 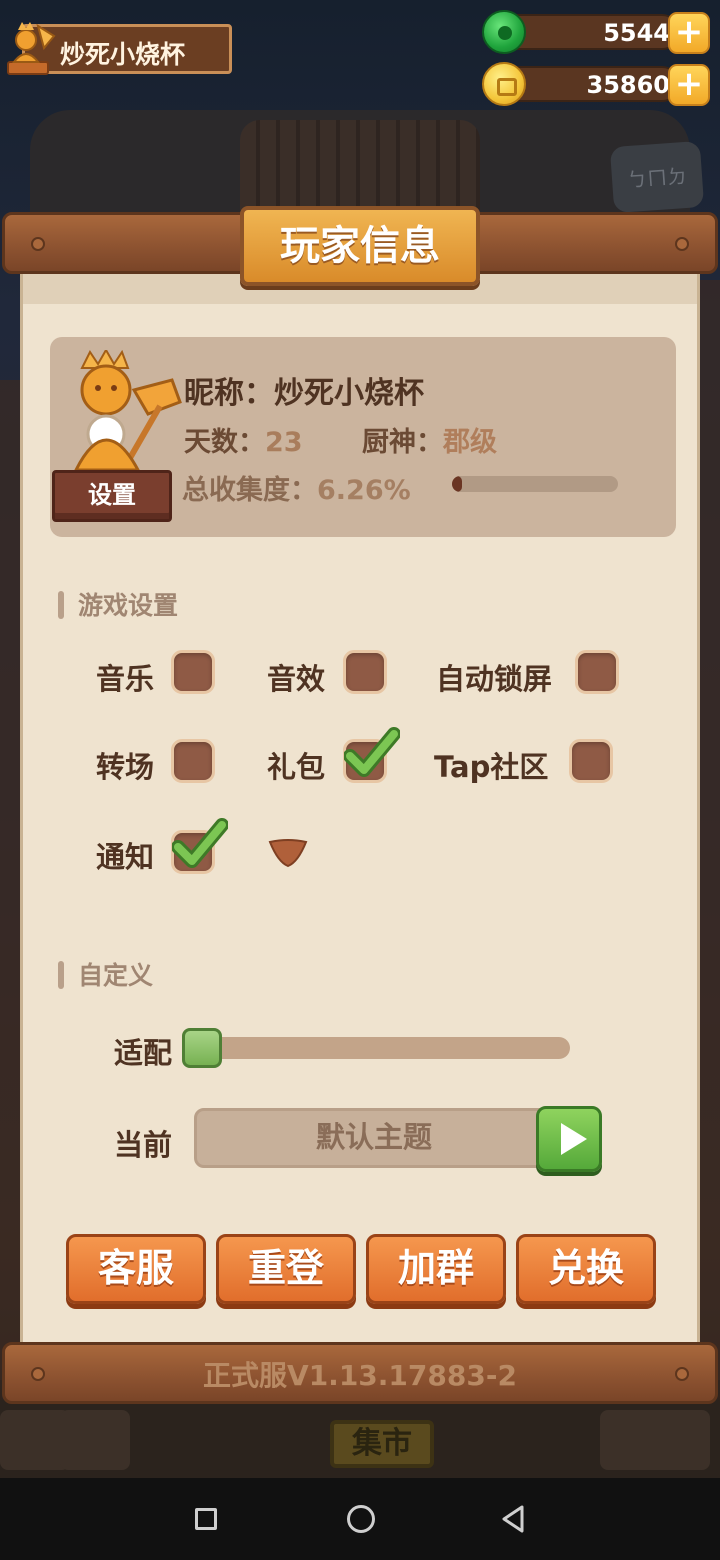 What do you see at coordinates (193, 761) in the screenshot?
I see `transition-checkbox` at bounding box center [193, 761].